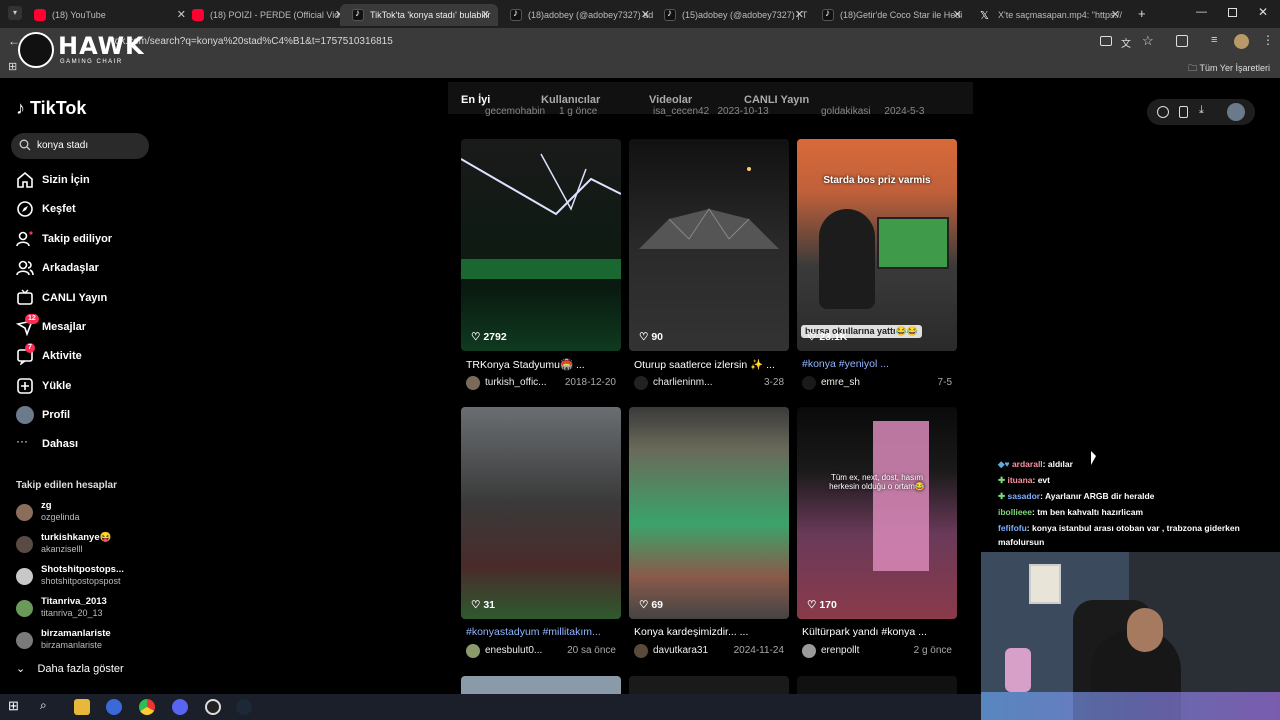 The width and height of the screenshot is (1280, 720). What do you see at coordinates (81, 51) in the screenshot?
I see `hawk-logo: HAWK GAMING CHAIR` at bounding box center [81, 51].